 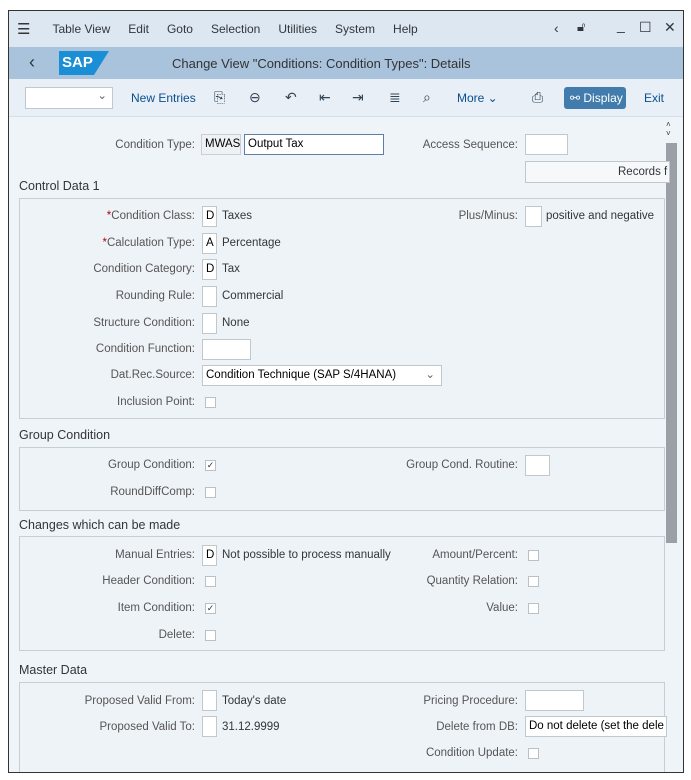 I want to click on vertical-scrollbar: ˄ ˅, so click(x=672, y=444).